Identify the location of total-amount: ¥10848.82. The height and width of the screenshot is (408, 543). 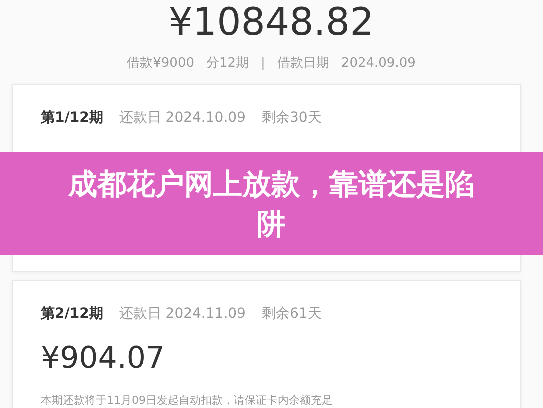
(271, 22).